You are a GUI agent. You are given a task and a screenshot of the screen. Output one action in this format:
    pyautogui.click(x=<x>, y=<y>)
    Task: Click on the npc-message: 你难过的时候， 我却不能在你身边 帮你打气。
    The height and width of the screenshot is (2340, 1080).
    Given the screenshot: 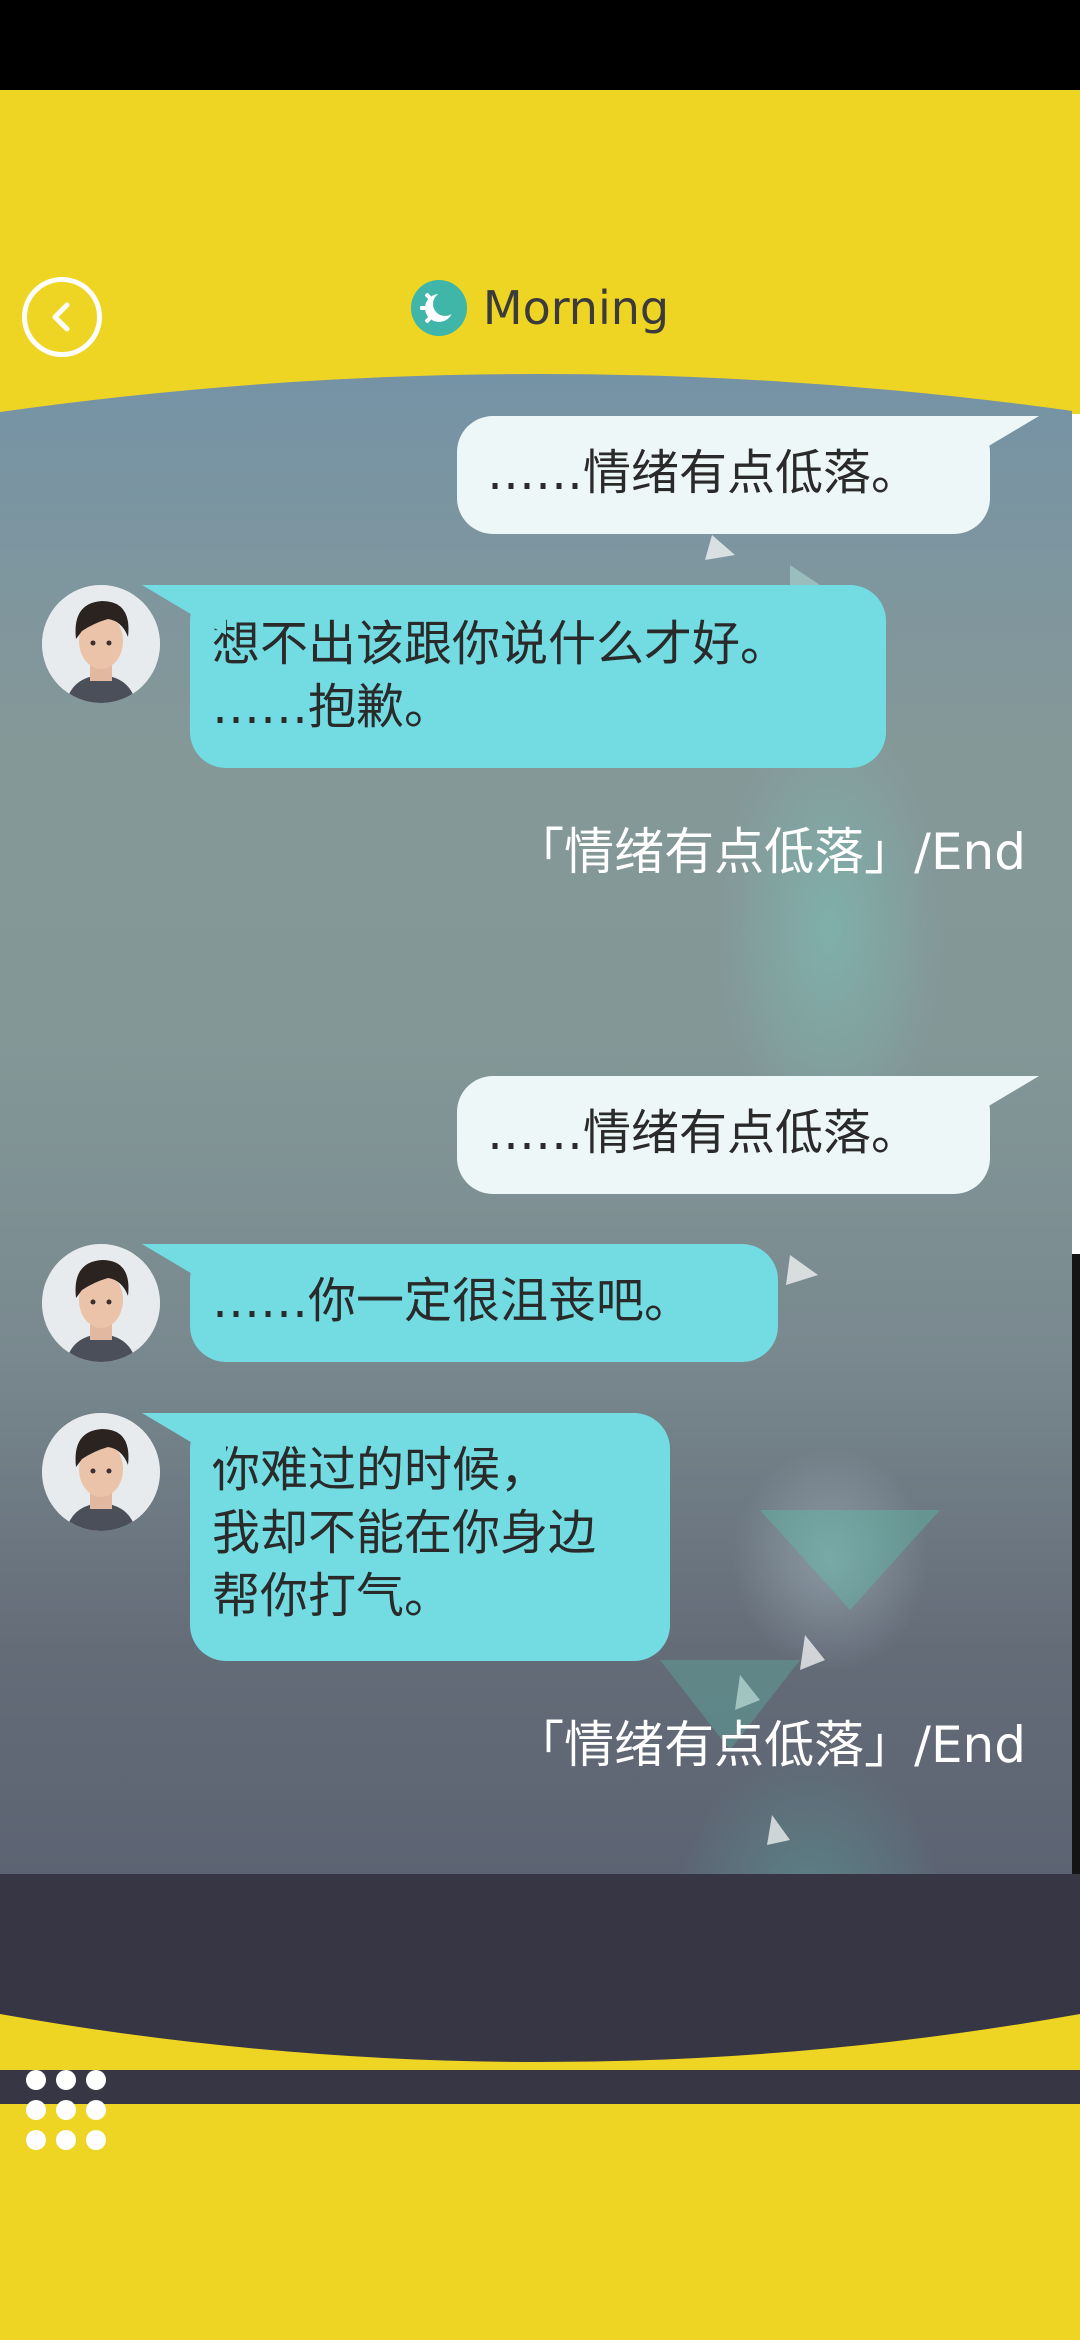 What is the action you would take?
    pyautogui.click(x=430, y=1537)
    